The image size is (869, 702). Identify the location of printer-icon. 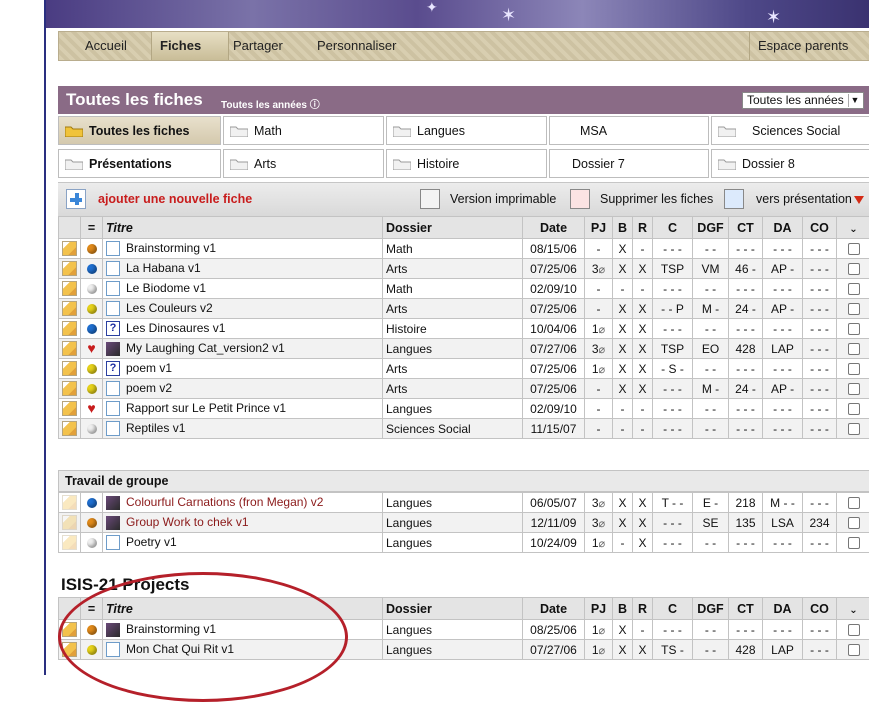
(430, 199).